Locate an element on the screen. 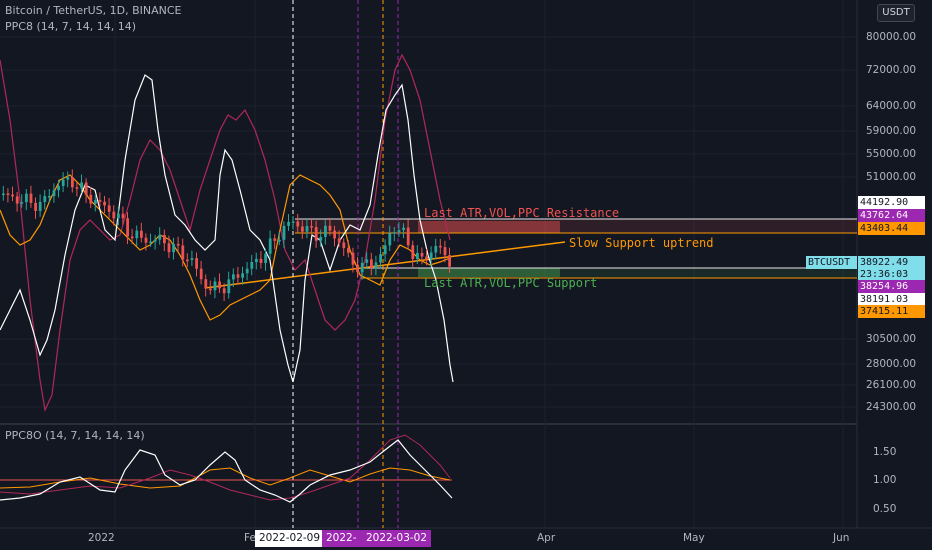 The image size is (932, 550). price-label: 28000.00 is located at coordinates (891, 364).